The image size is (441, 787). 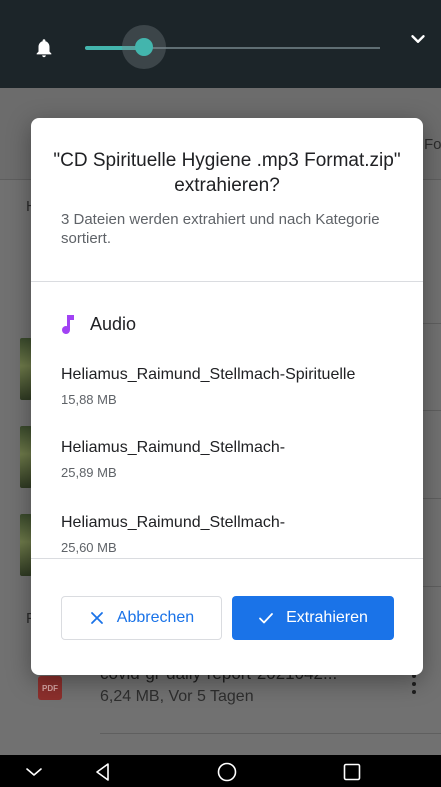 What do you see at coordinates (34, 772) in the screenshot?
I see `collapse-icon` at bounding box center [34, 772].